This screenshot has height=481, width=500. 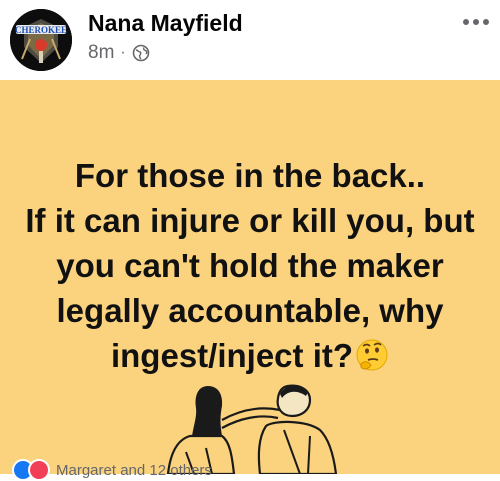 What do you see at coordinates (39, 470) in the screenshot?
I see `love-icon` at bounding box center [39, 470].